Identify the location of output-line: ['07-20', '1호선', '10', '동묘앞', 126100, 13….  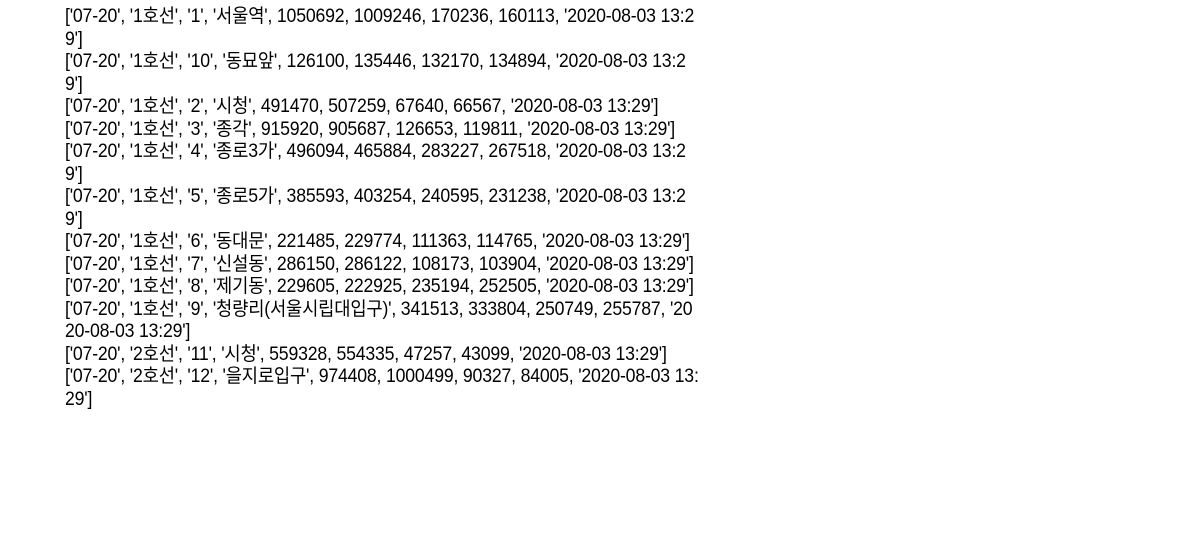
(375, 61).